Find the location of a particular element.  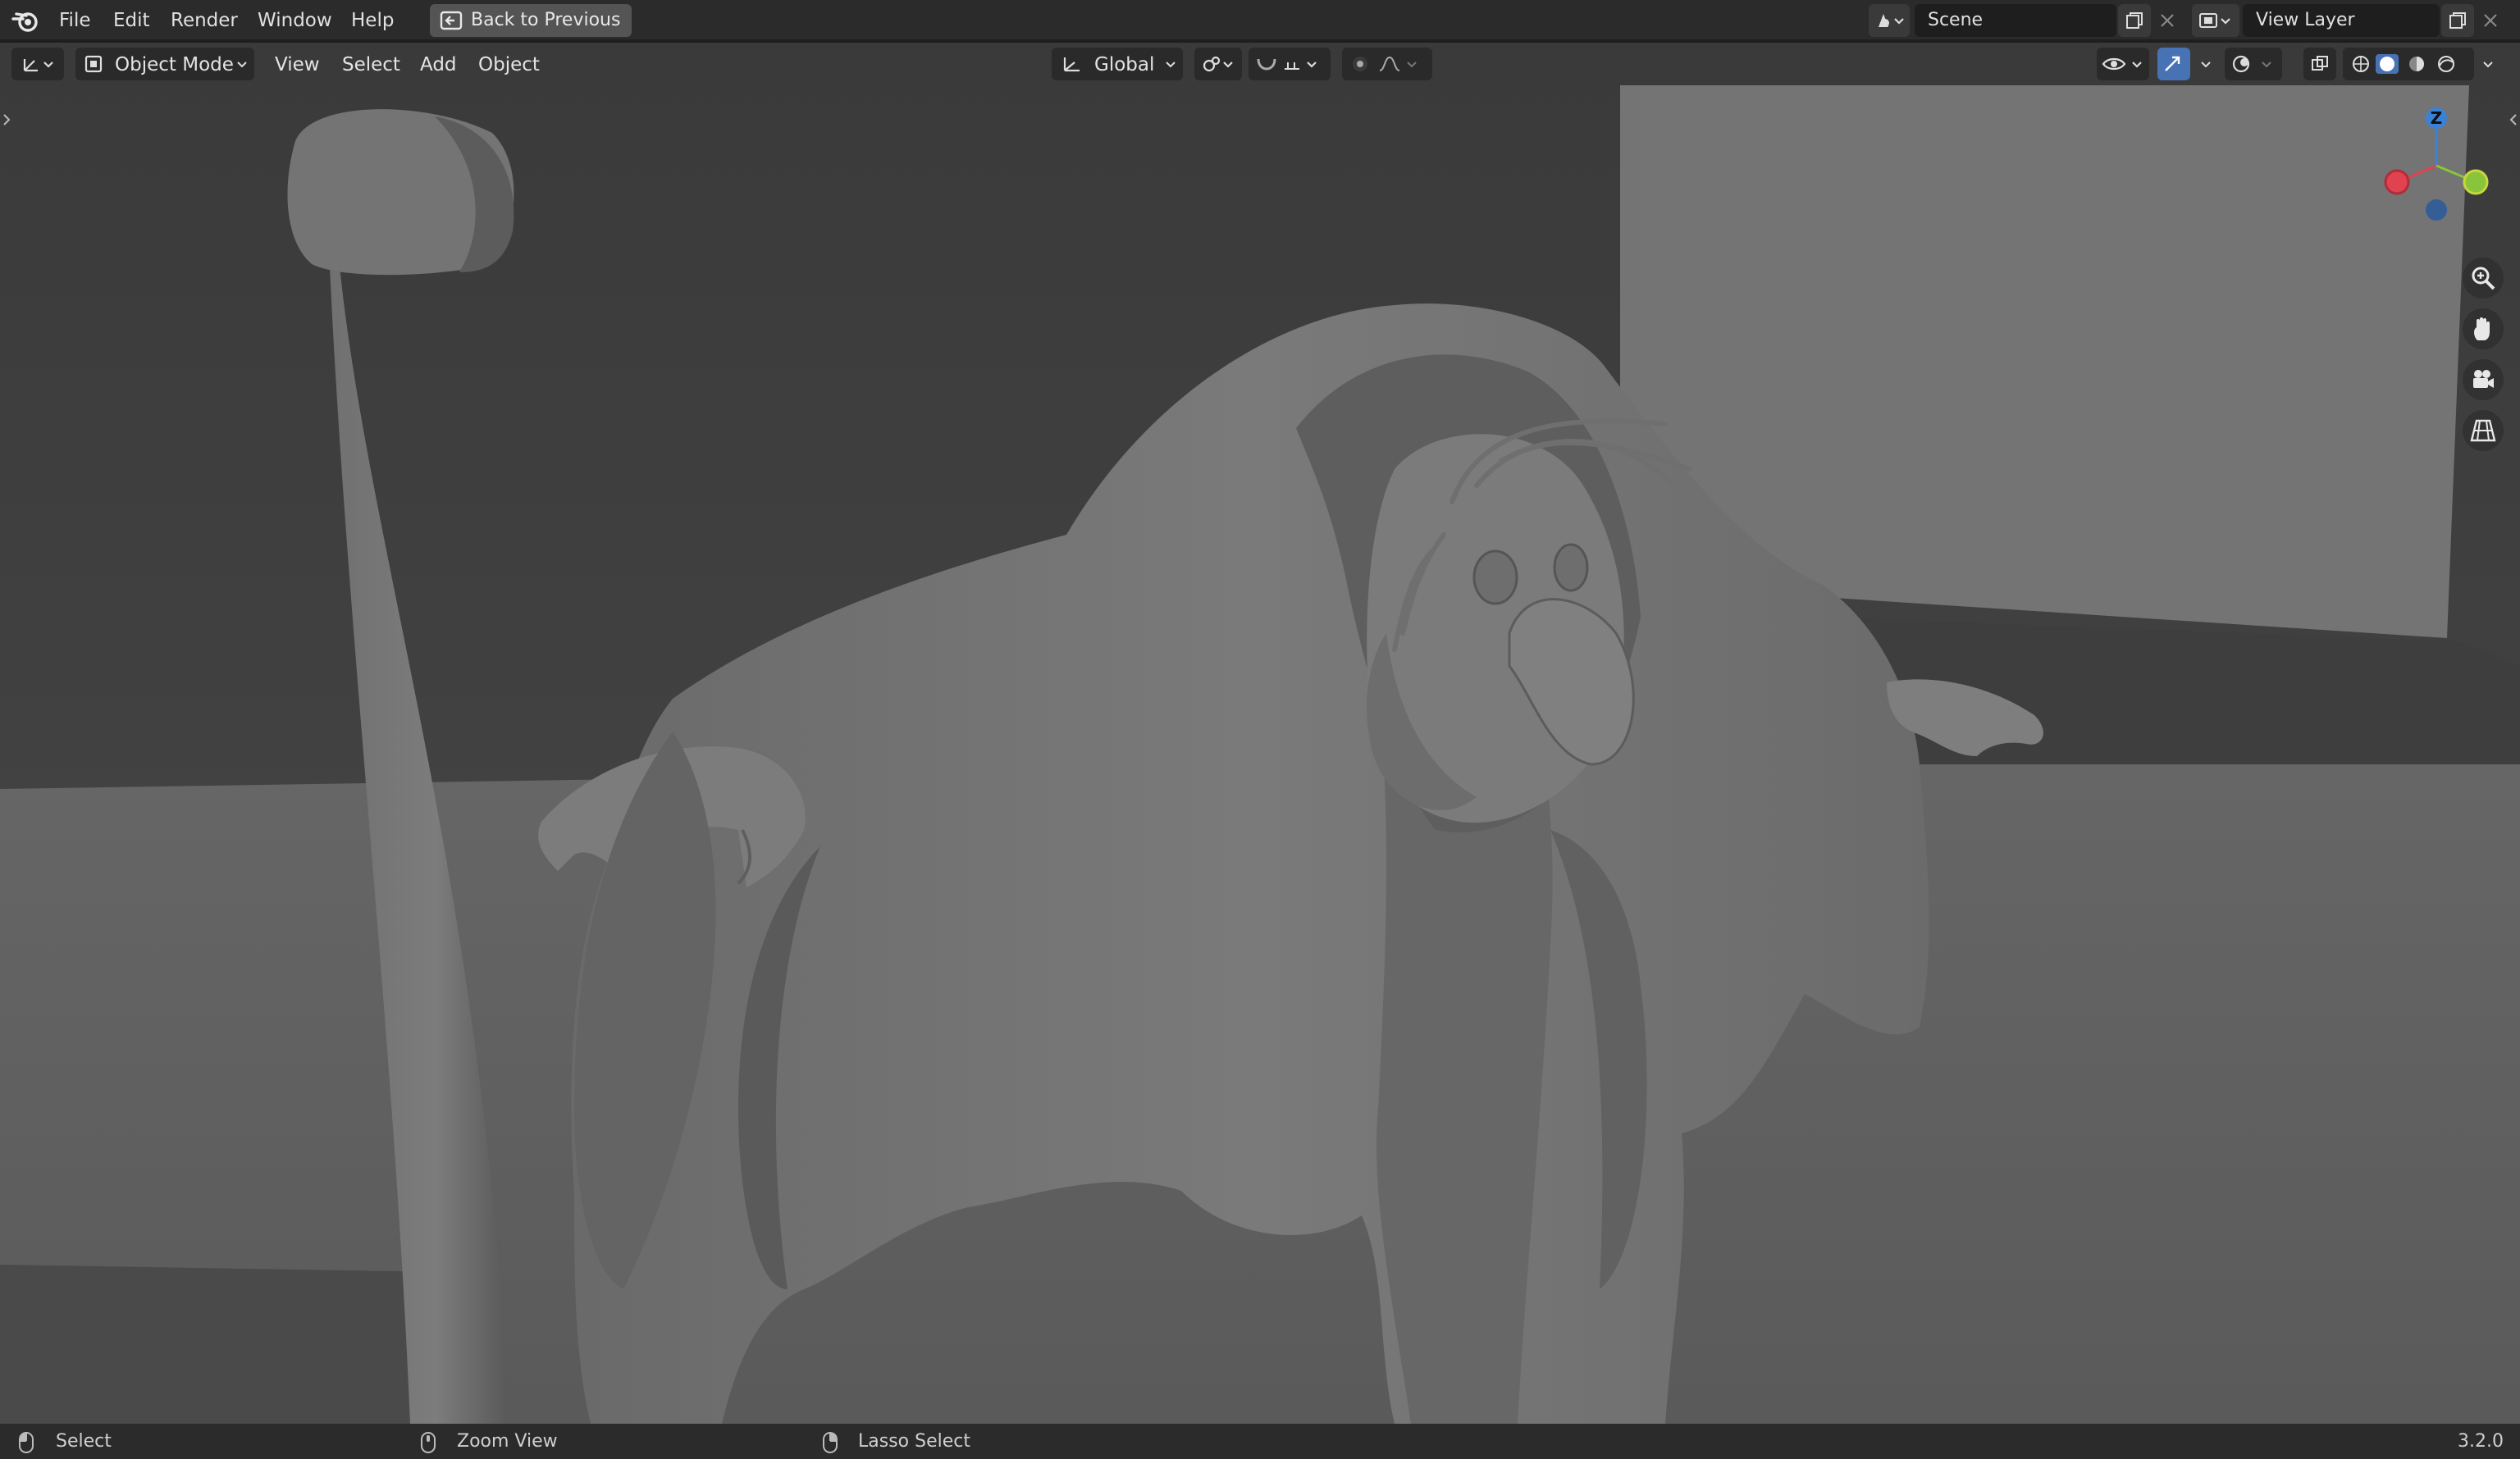

scene-browse-button is located at coordinates (1890, 20).